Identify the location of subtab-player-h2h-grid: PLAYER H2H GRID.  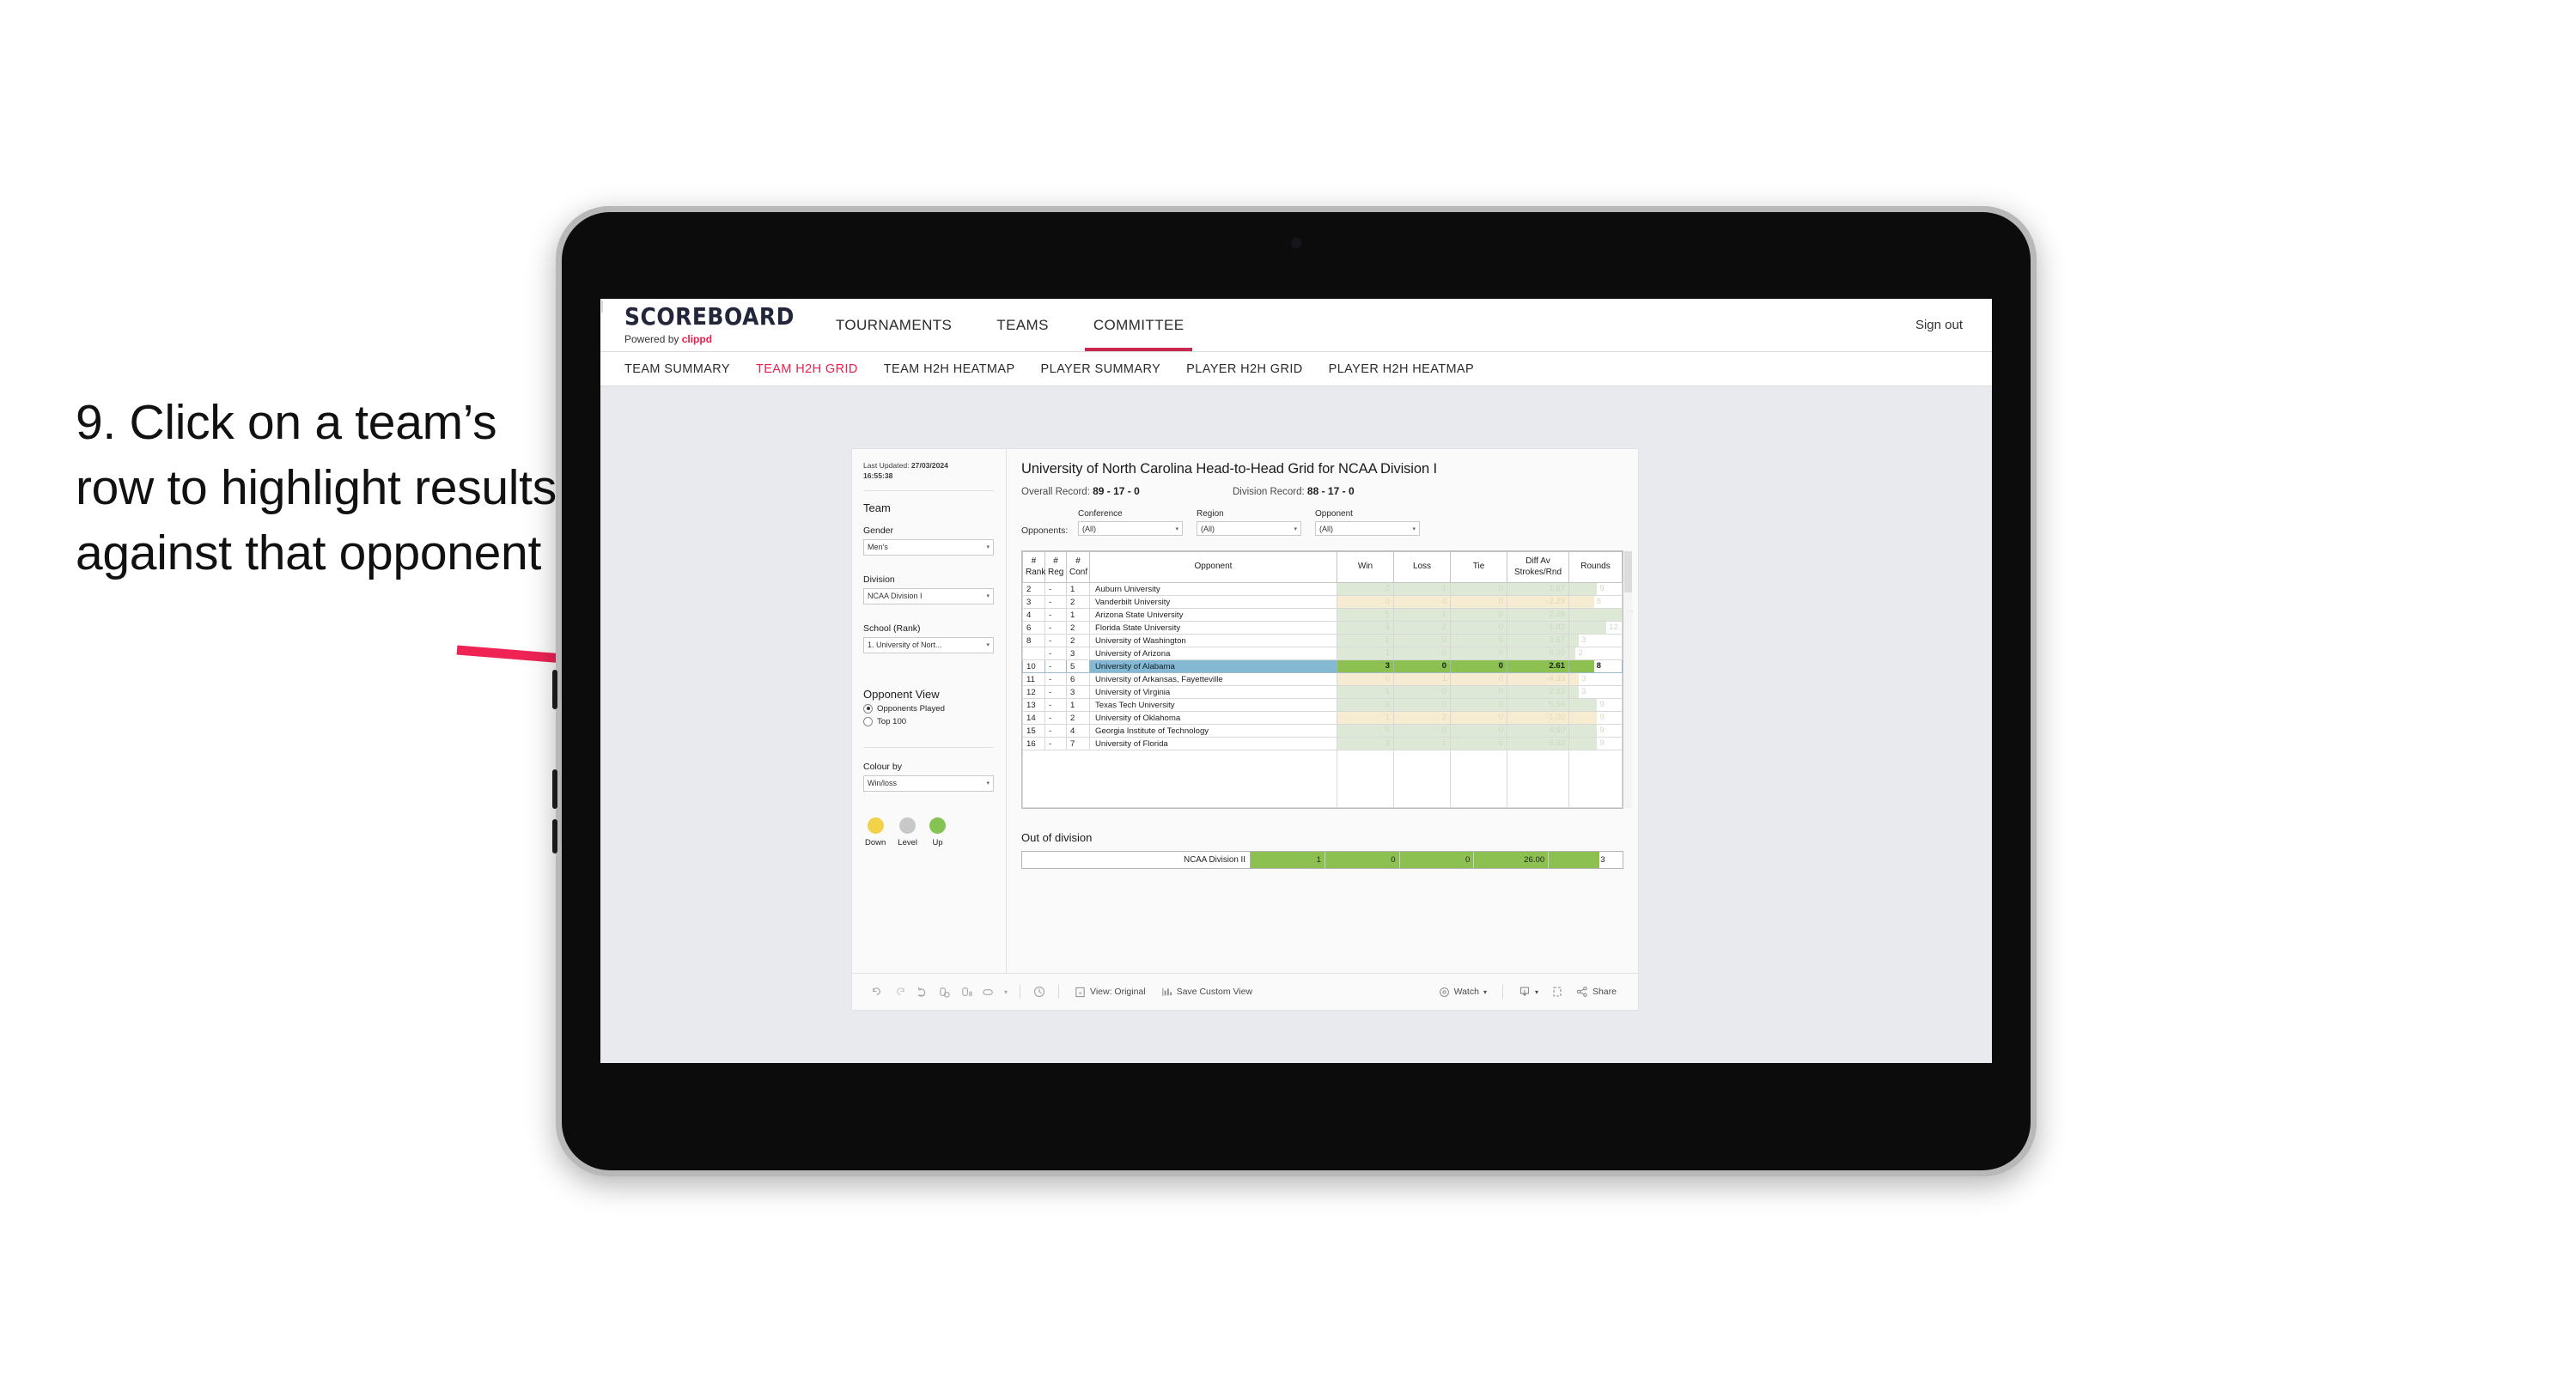
(1244, 369).